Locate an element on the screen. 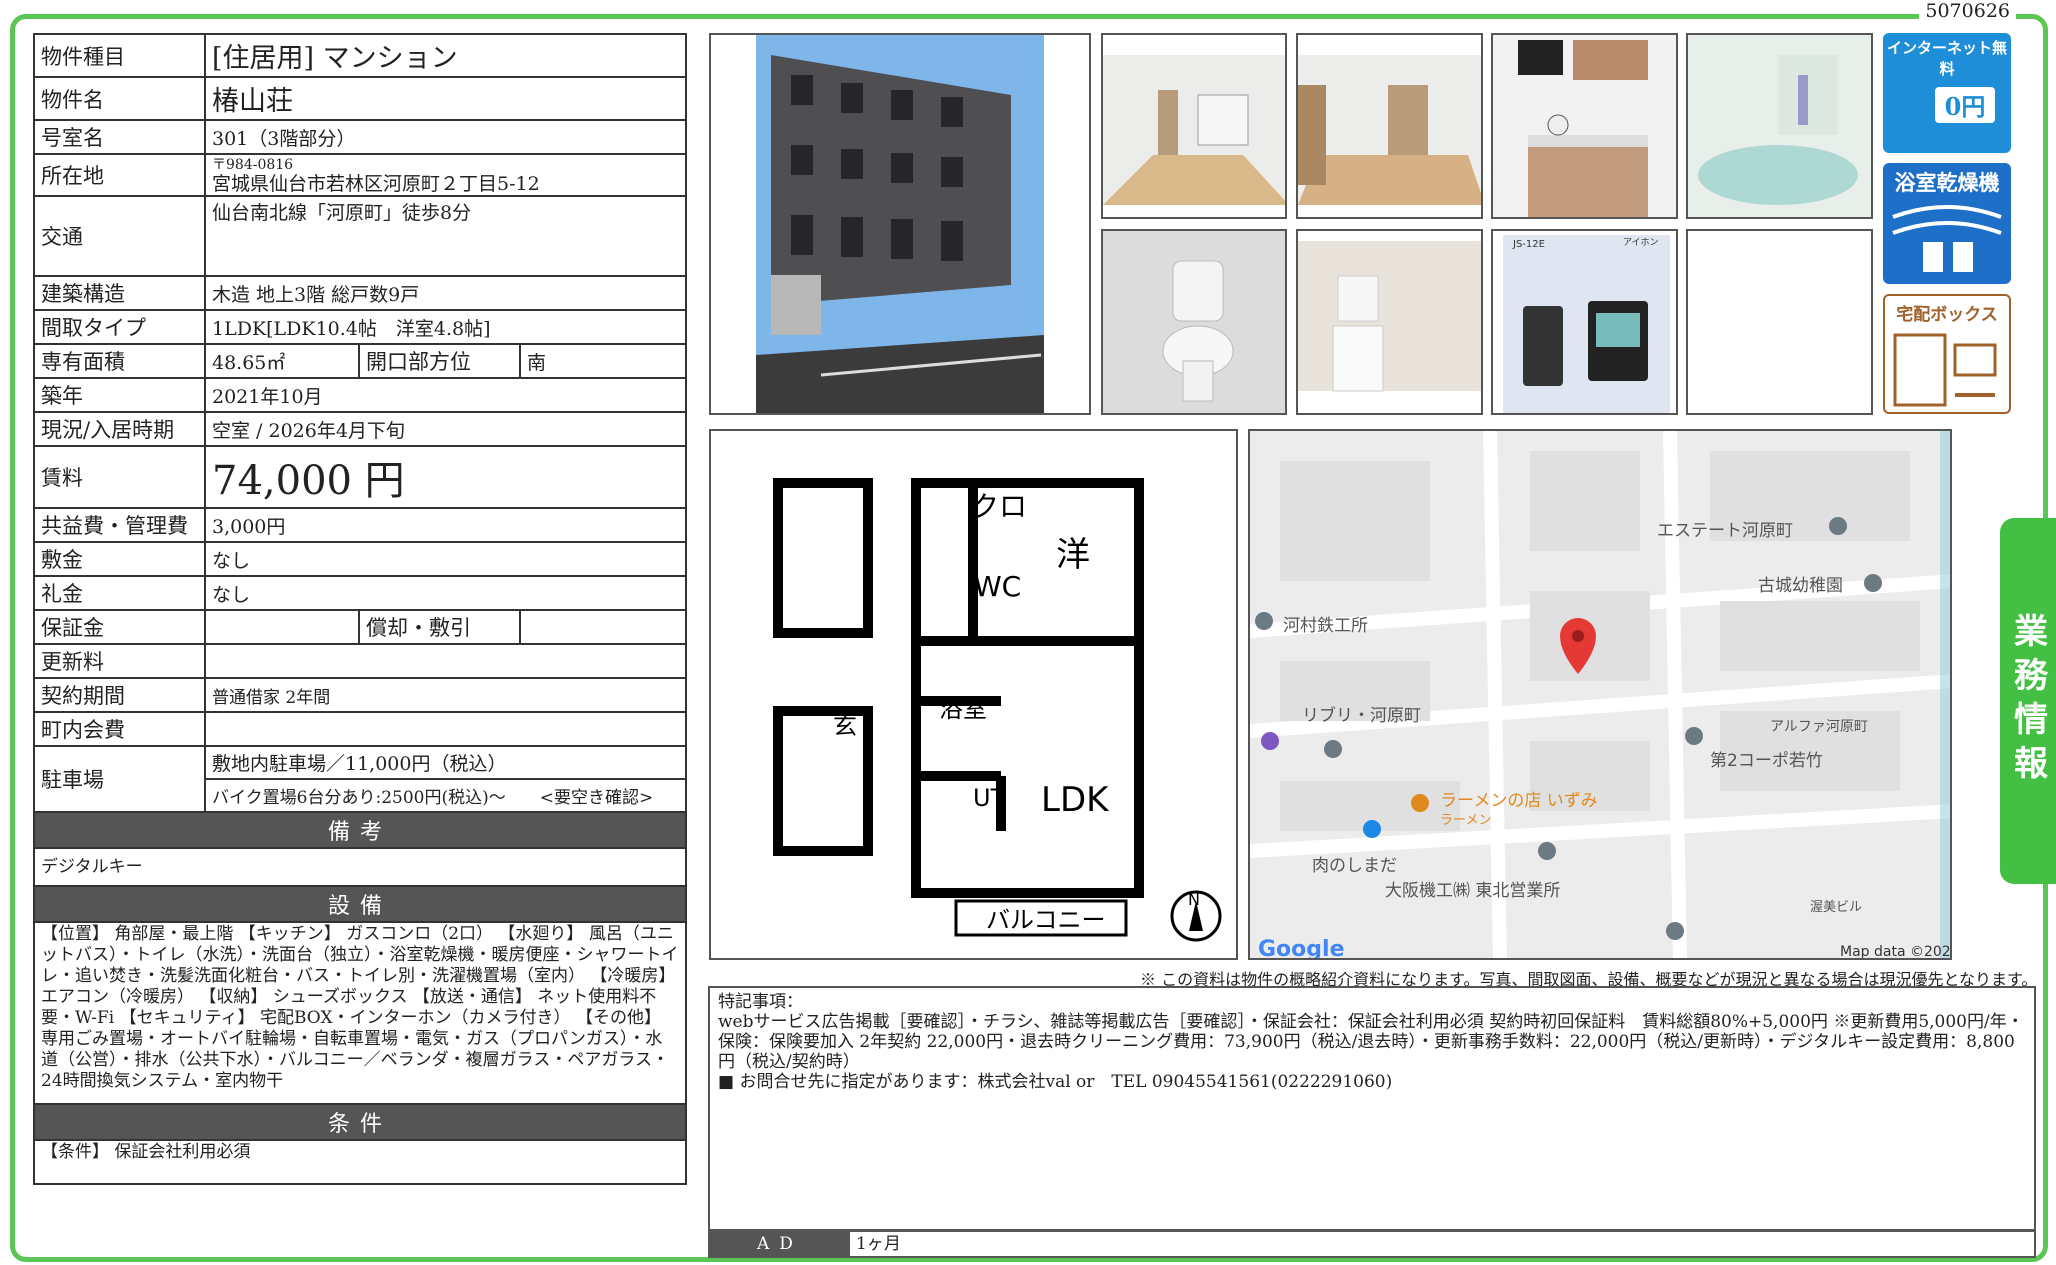 The width and height of the screenshot is (2056, 1265). map-label: エステート河原町 is located at coordinates (1725, 531).